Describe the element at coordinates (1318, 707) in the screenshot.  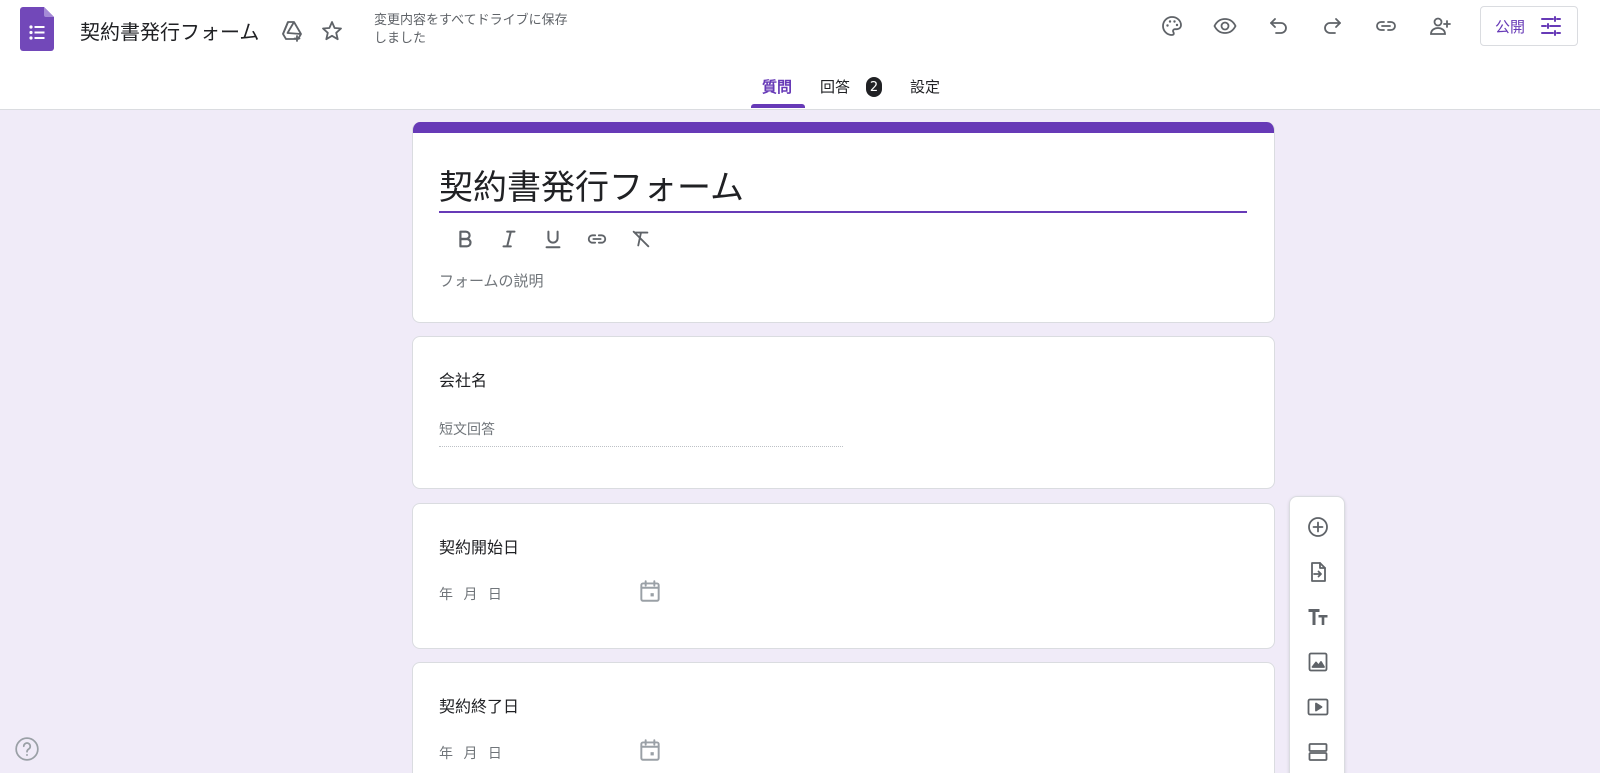
I see `add-video-icon` at that location.